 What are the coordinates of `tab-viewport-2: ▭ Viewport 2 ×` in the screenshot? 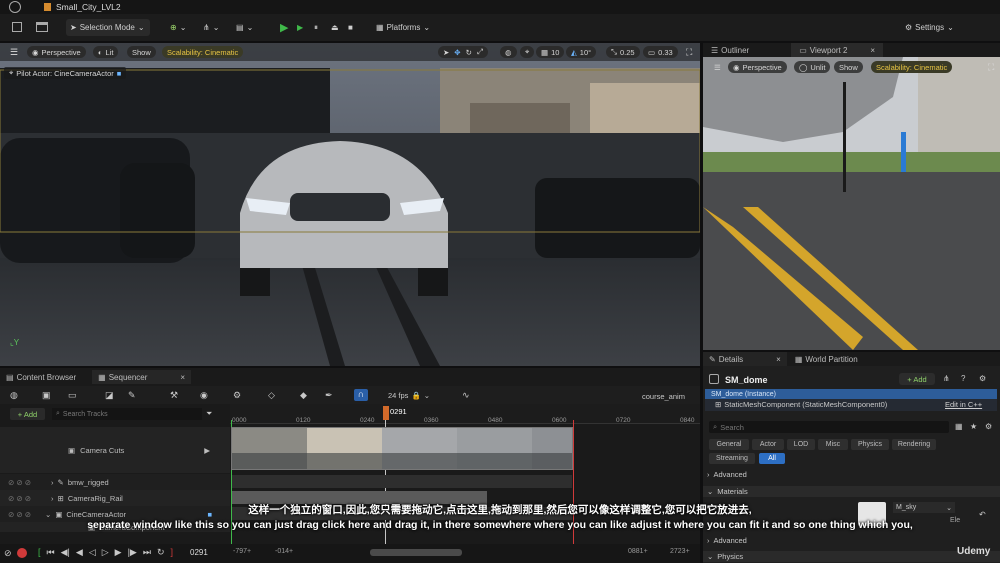 It's located at (837, 50).